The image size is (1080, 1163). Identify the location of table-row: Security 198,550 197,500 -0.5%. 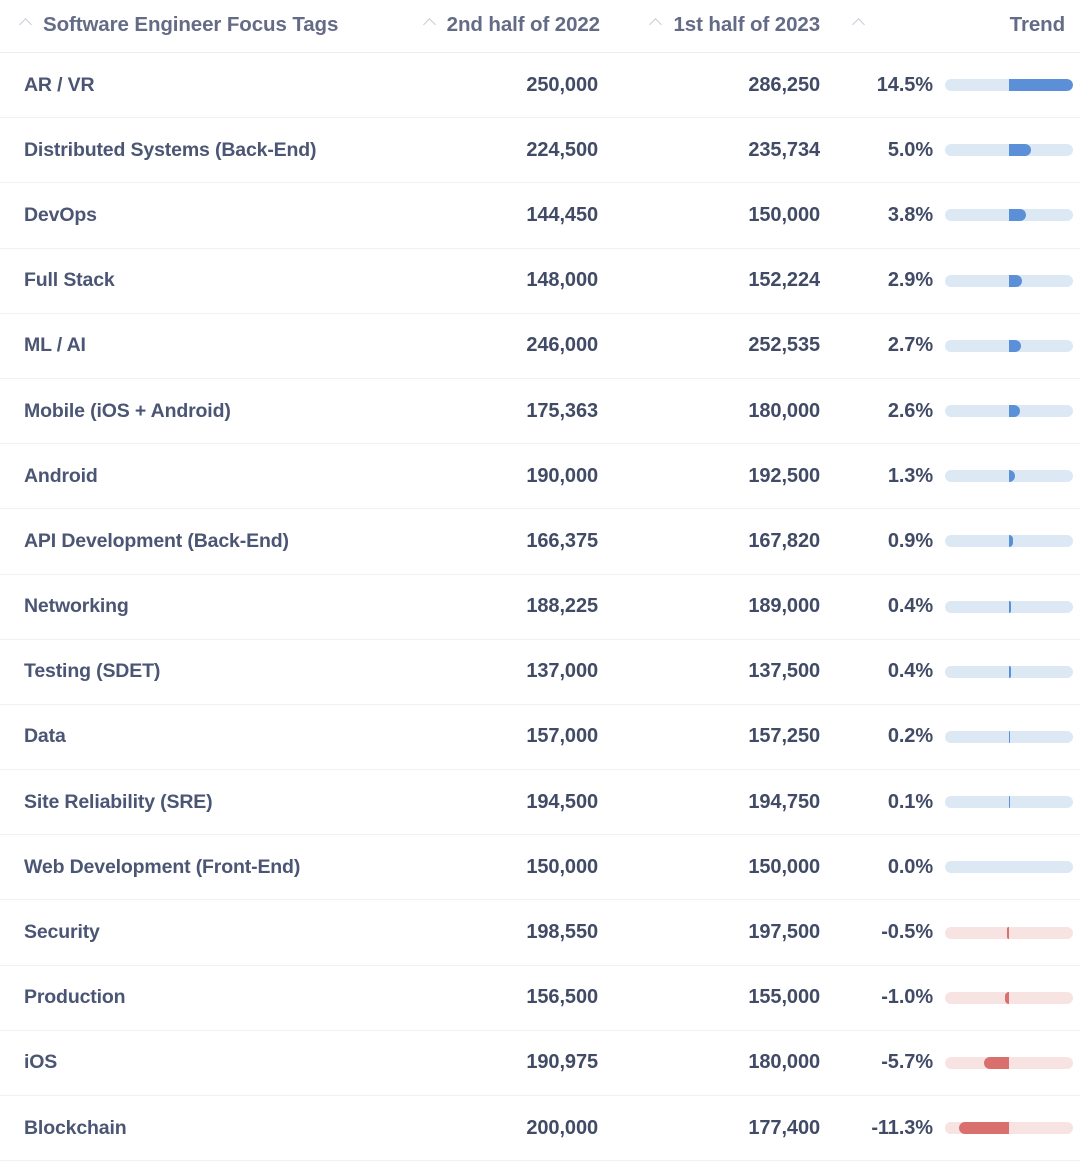
(540, 932).